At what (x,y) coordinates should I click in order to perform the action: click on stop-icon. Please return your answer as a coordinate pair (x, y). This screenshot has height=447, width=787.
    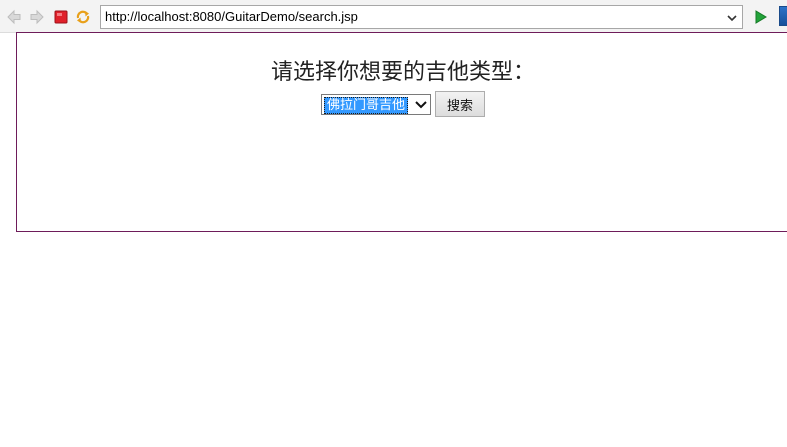
    Looking at the image, I should click on (61, 17).